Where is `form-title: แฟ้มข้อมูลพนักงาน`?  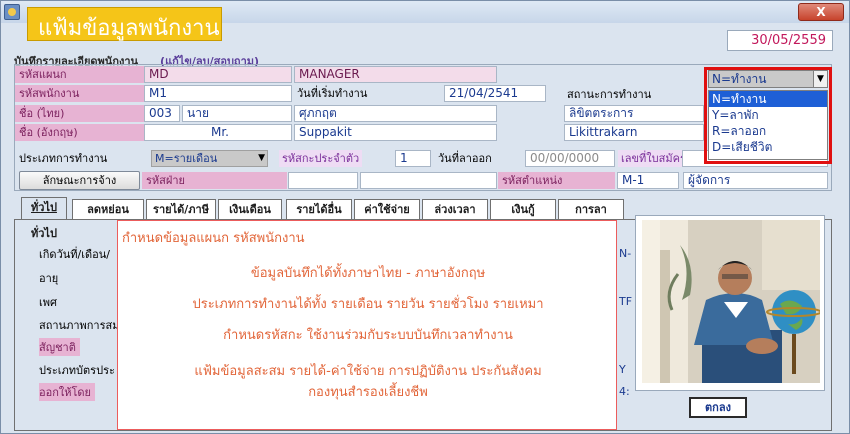
form-title: แฟ้มข้อมูลพนักงาน is located at coordinates (124, 24).